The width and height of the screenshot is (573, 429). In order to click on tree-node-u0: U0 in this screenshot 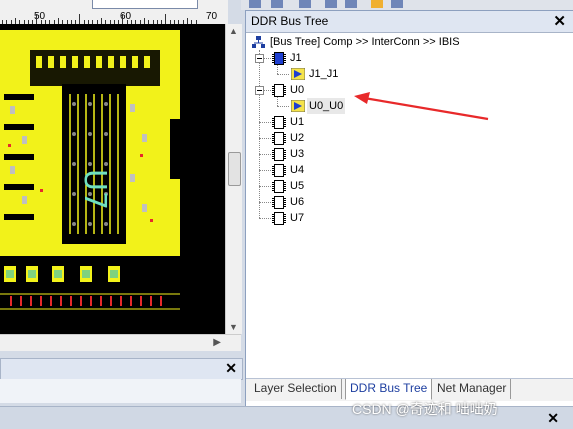, I will do `click(305, 90)`.